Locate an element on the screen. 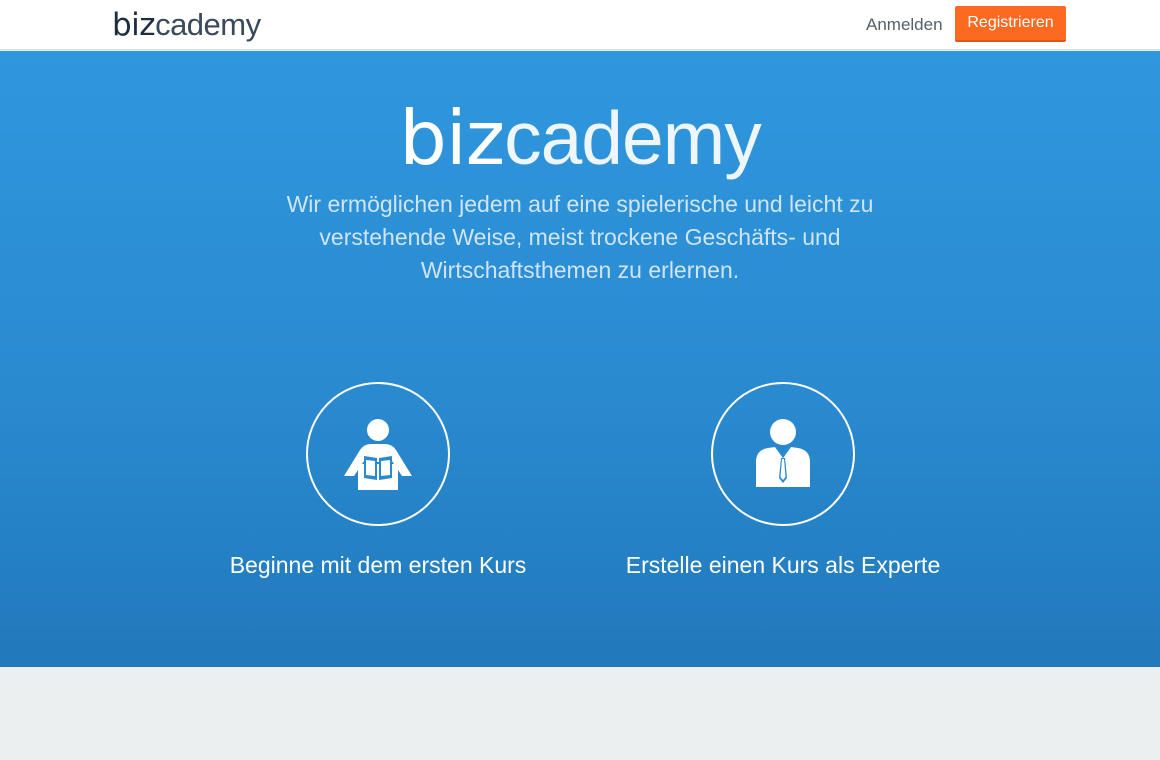  hero-logo-light: cademy is located at coordinates (633, 138).